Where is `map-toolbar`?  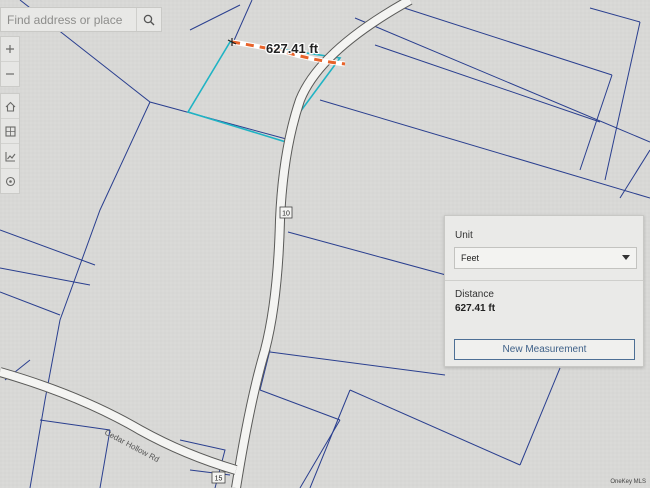 map-toolbar is located at coordinates (10, 115).